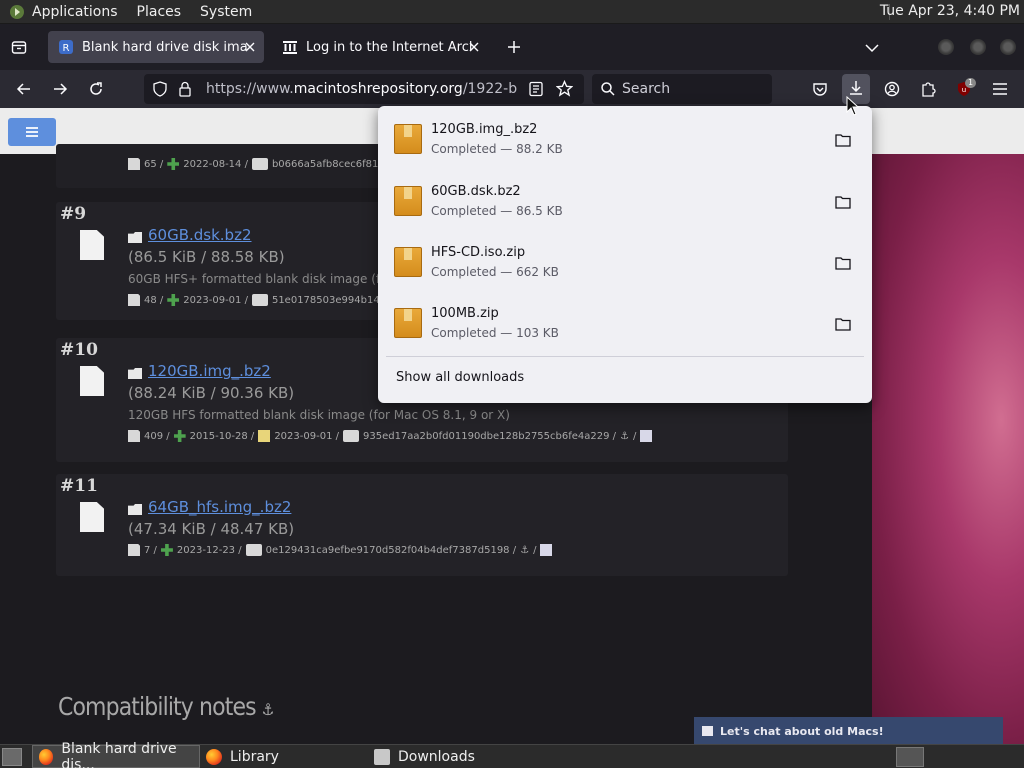  I want to click on forward-button, so click(60, 89).